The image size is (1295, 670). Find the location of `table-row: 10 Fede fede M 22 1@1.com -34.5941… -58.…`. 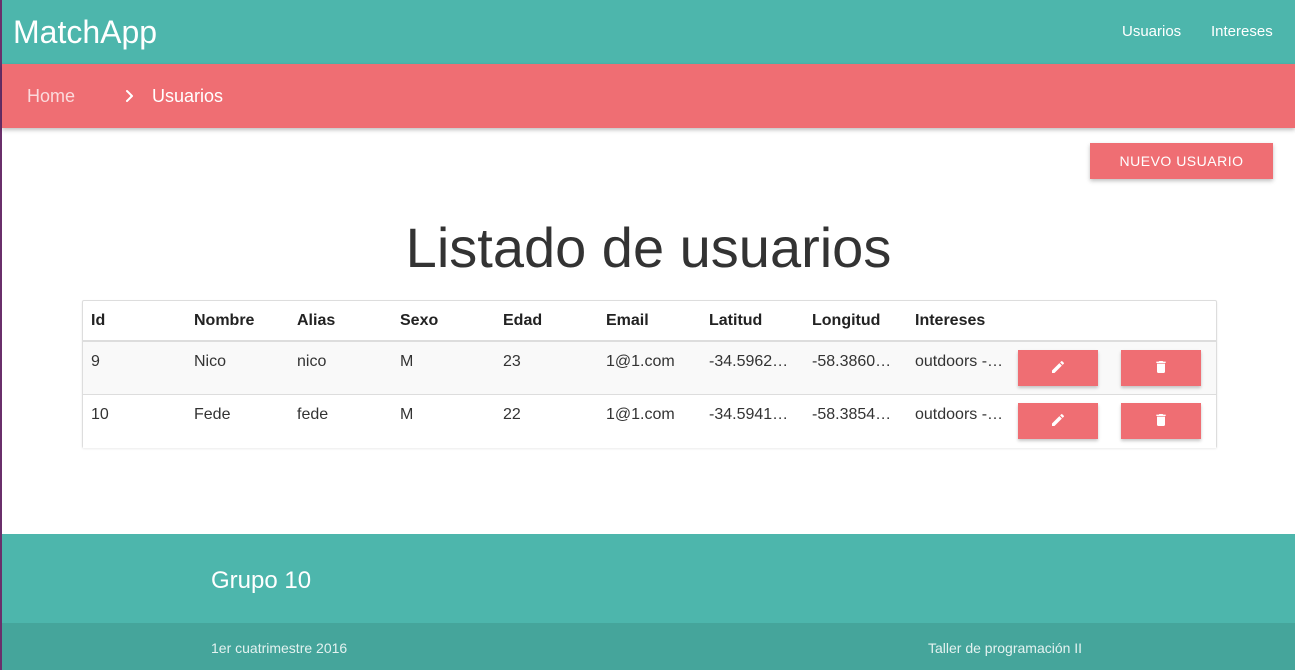

table-row: 10 Fede fede M 22 1@1.com -34.5941… -58.… is located at coordinates (649, 421).